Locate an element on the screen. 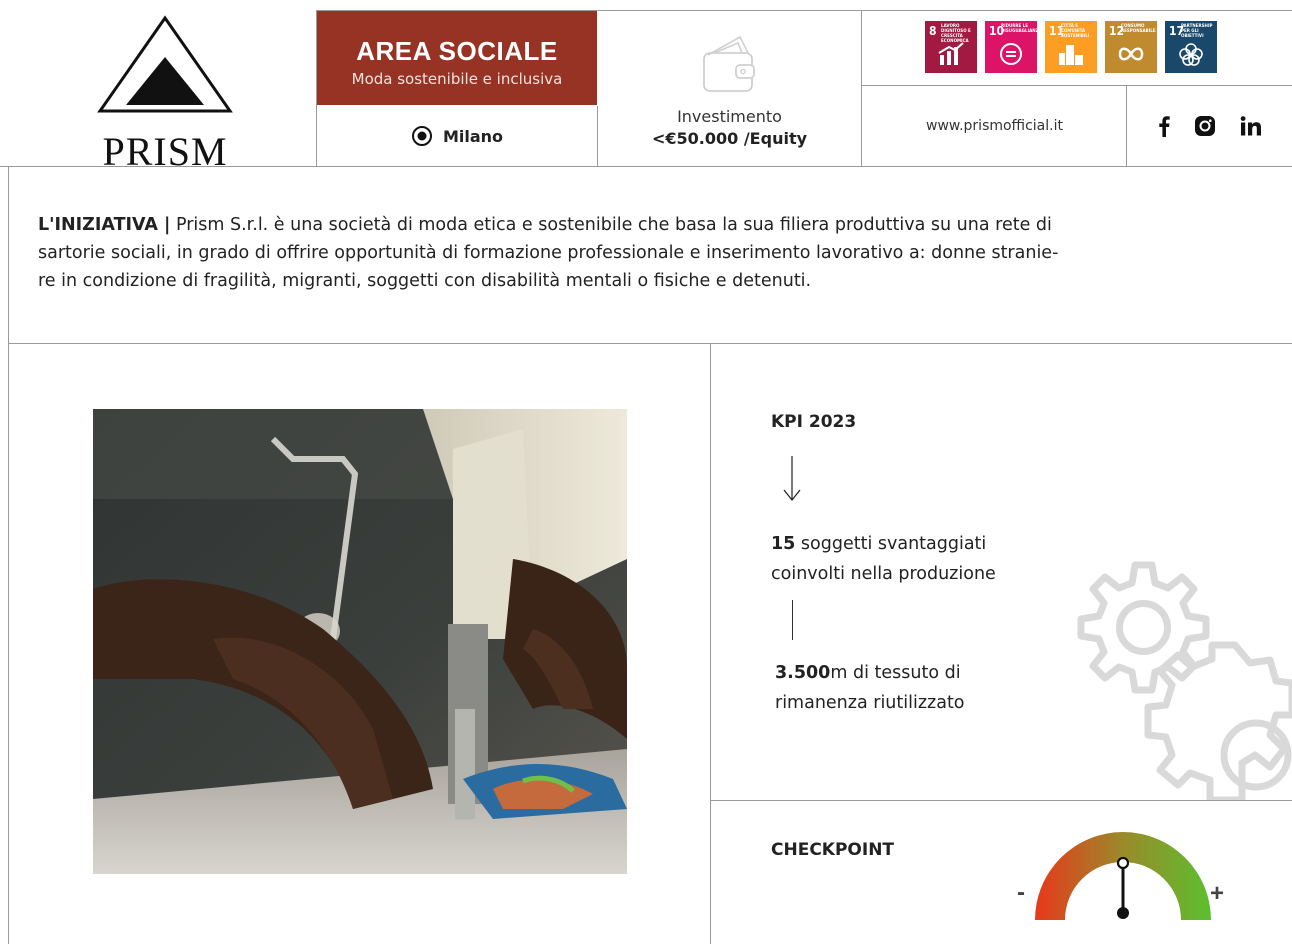 The image size is (1292, 944). gauge-needle-tip is located at coordinates (1123, 863).